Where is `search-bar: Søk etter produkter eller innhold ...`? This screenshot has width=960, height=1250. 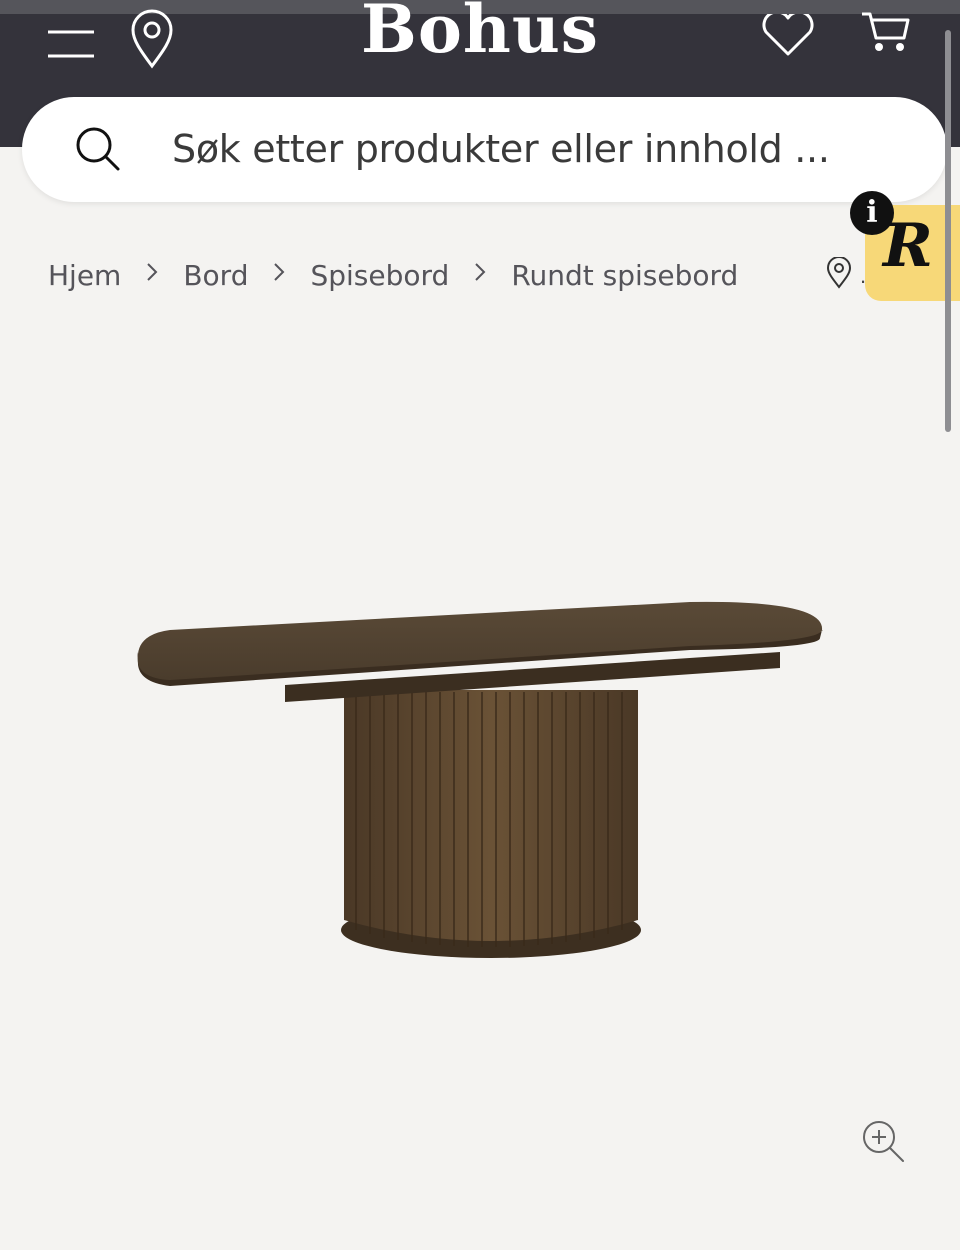 search-bar: Søk etter produkter eller innhold ... is located at coordinates (484, 149).